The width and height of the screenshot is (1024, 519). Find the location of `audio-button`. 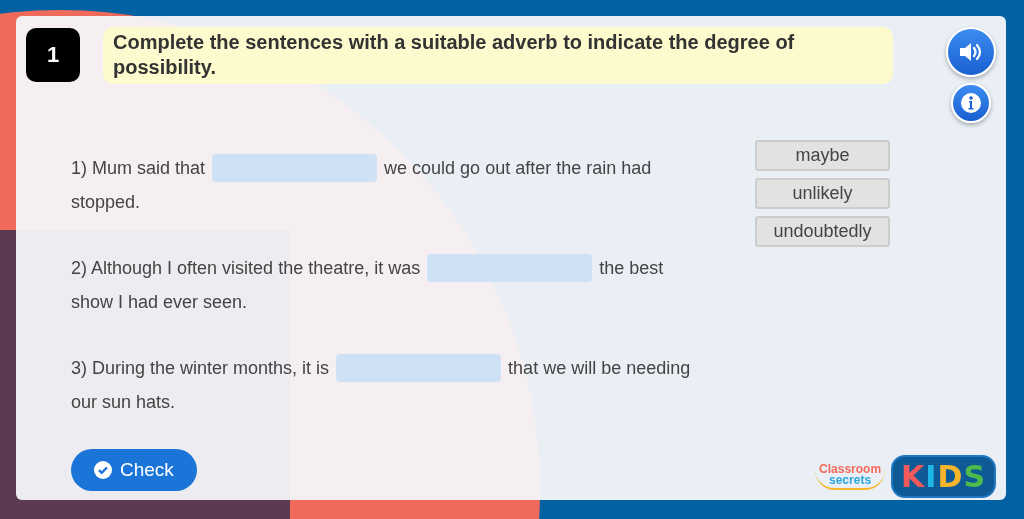

audio-button is located at coordinates (971, 52).